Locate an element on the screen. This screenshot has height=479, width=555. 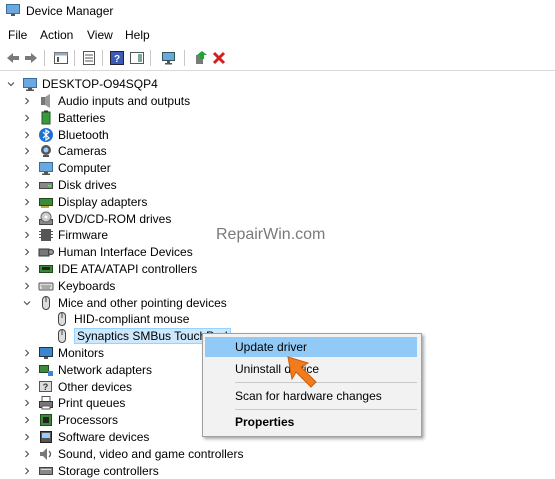
software-device-icon is located at coordinates (46, 437).